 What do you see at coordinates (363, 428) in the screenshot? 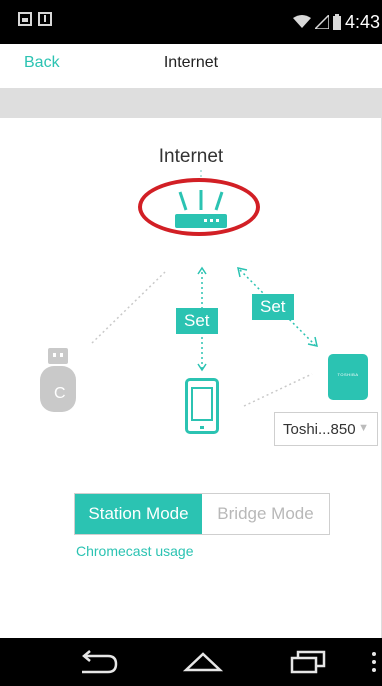
I see `dropdown-arrow-icon: ▼` at bounding box center [363, 428].